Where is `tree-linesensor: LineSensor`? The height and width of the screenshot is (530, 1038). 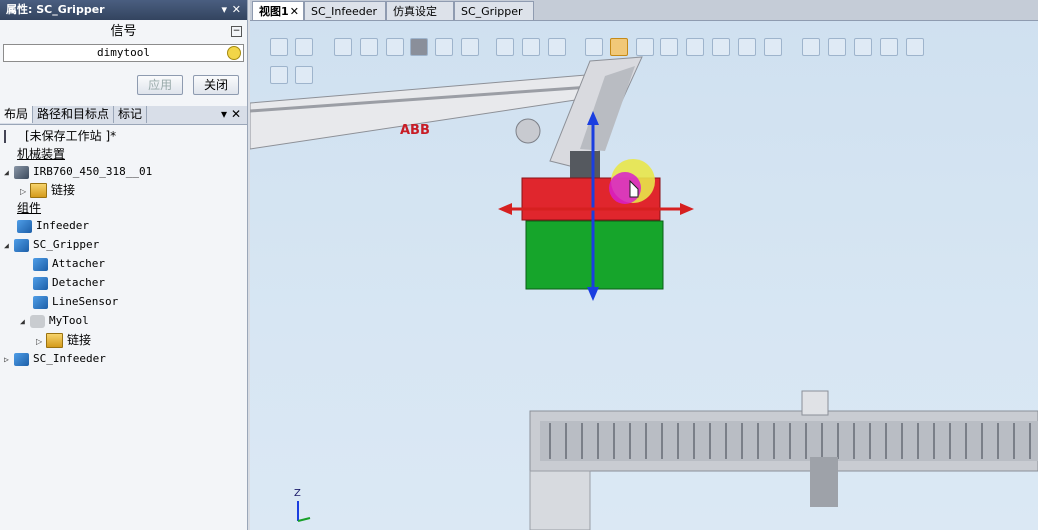 tree-linesensor: LineSensor is located at coordinates (75, 302).